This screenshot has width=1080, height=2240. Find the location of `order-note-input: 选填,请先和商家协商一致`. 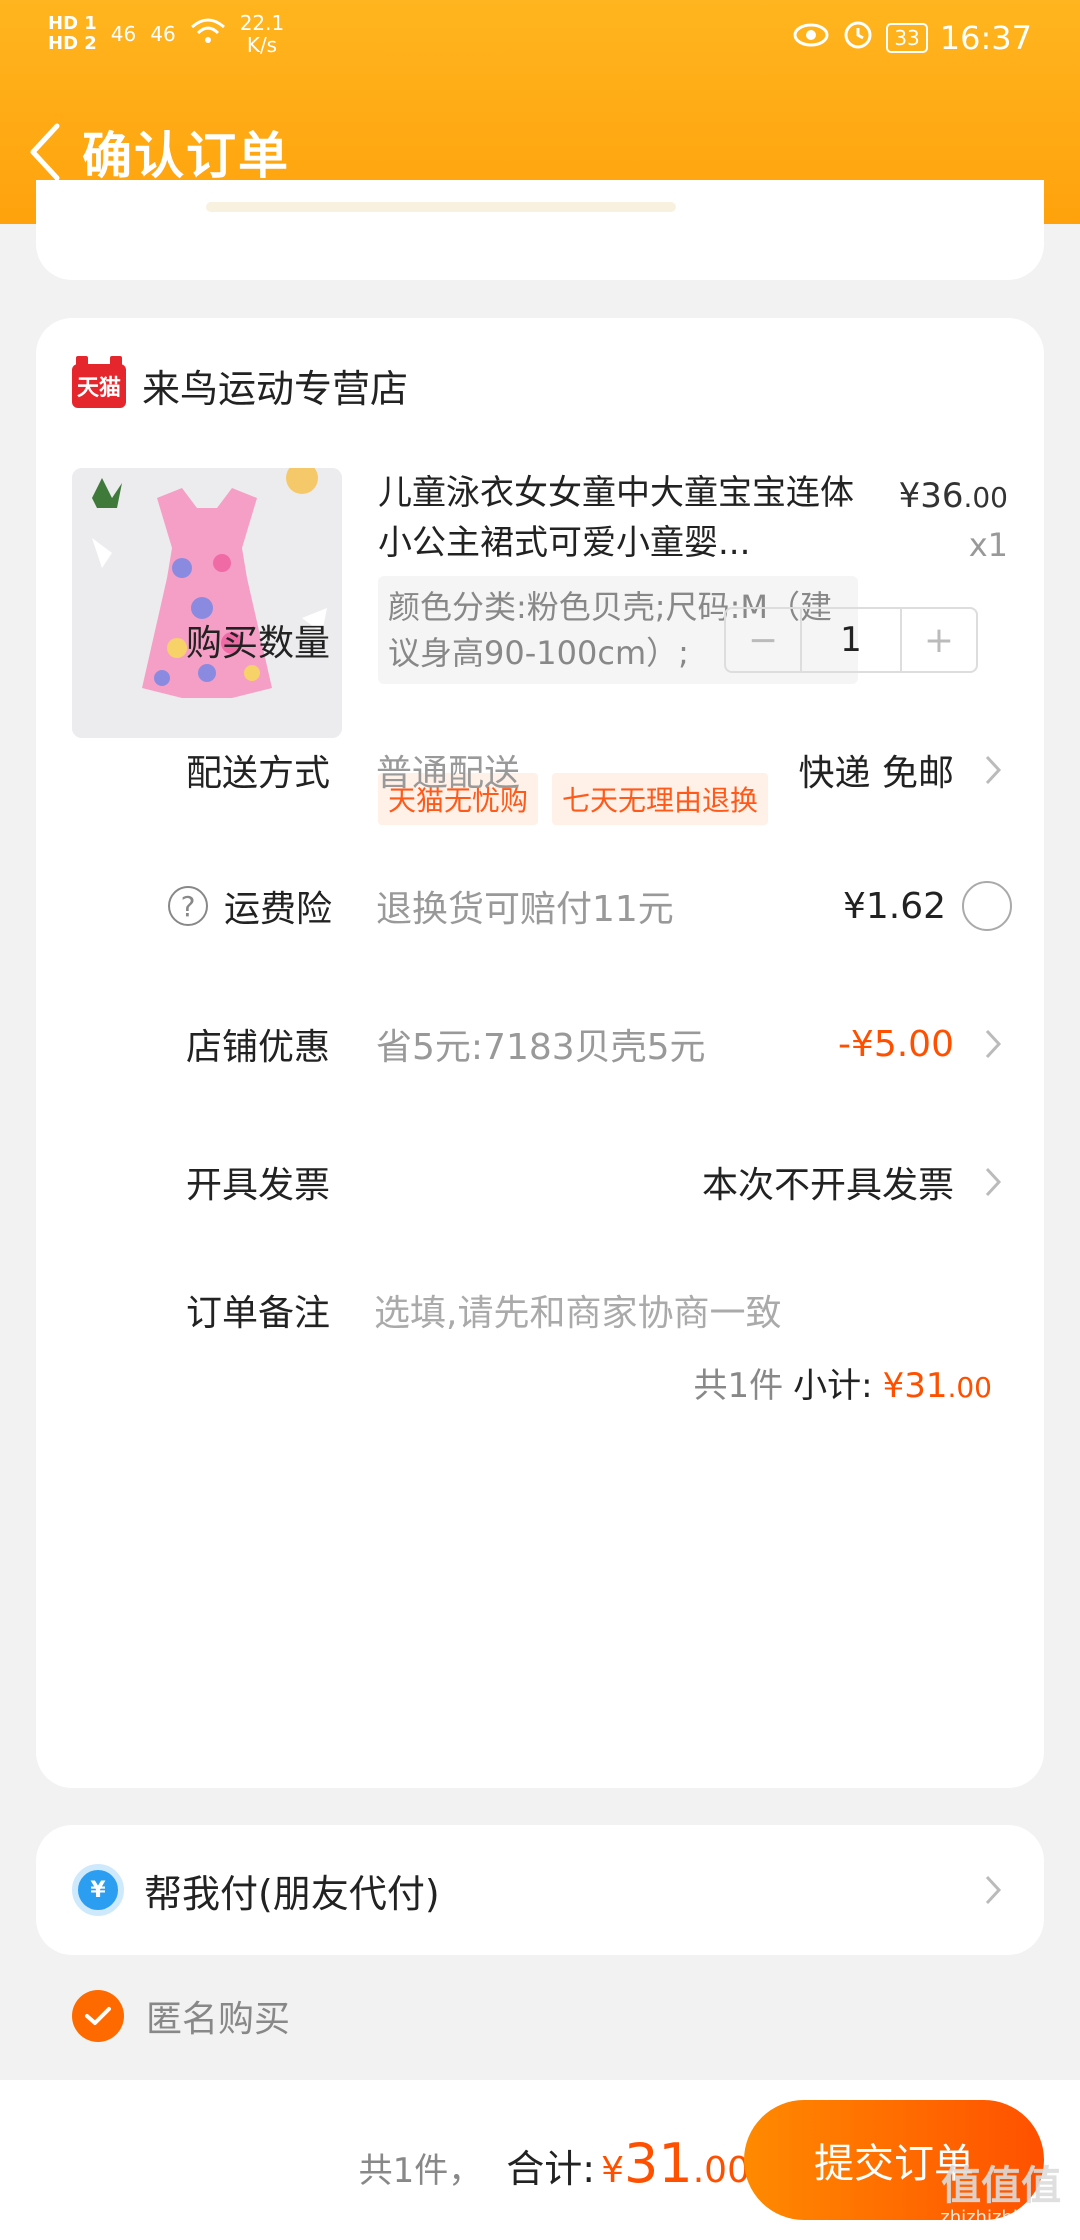

order-note-input: 选填,请先和商家协商一致 is located at coordinates (577, 1310).